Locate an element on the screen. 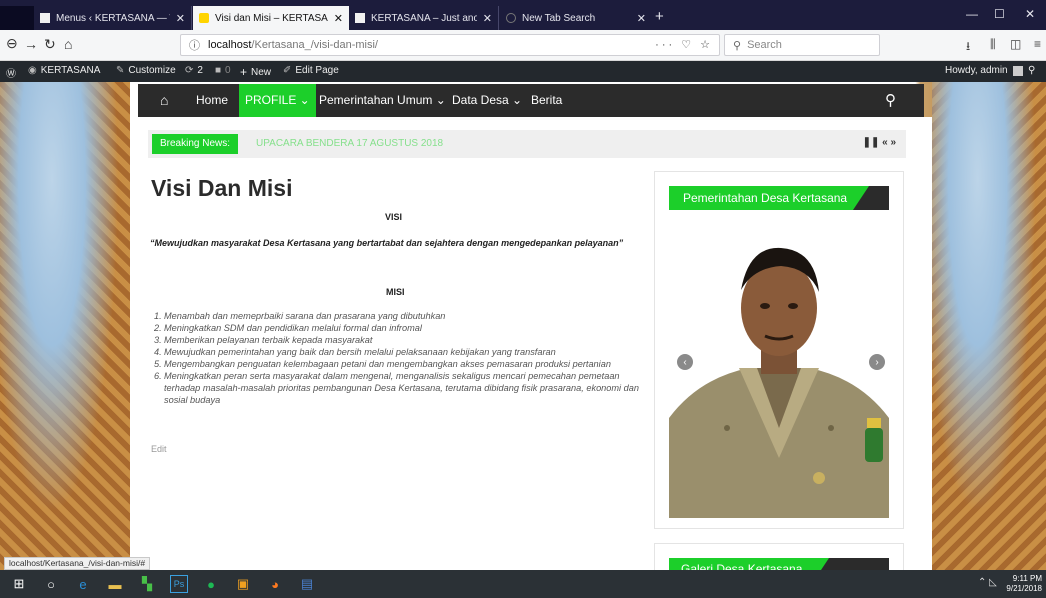  admin-account-menu: Howdy, admin is located at coordinates (984, 70).